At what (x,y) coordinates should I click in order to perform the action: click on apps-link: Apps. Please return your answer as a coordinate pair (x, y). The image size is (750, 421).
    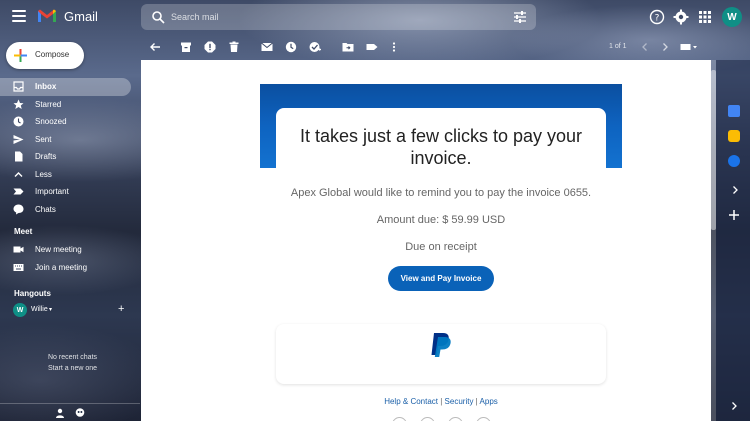
    Looking at the image, I should click on (489, 401).